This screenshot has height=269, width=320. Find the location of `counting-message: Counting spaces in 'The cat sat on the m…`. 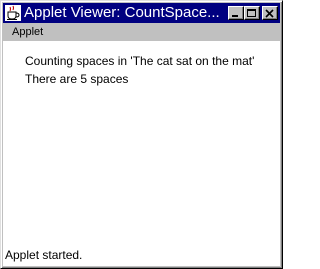

counting-message: Counting spaces in 'The cat sat on the m… is located at coordinates (140, 61).